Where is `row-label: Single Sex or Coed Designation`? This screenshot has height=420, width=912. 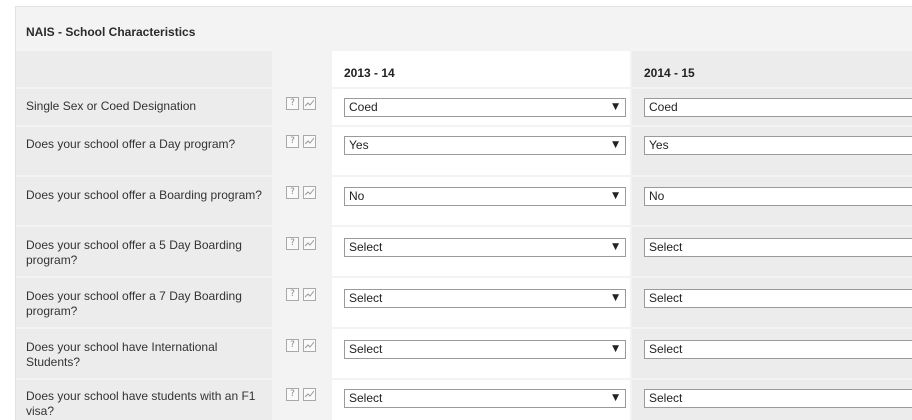 row-label: Single Sex or Coed Designation is located at coordinates (111, 106).